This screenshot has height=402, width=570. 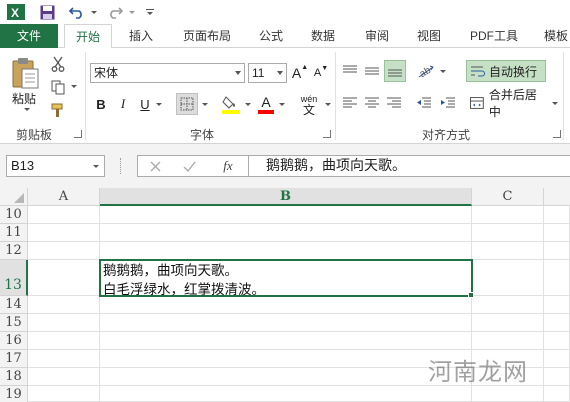 What do you see at coordinates (77, 12) in the screenshot?
I see `undo-icon` at bounding box center [77, 12].